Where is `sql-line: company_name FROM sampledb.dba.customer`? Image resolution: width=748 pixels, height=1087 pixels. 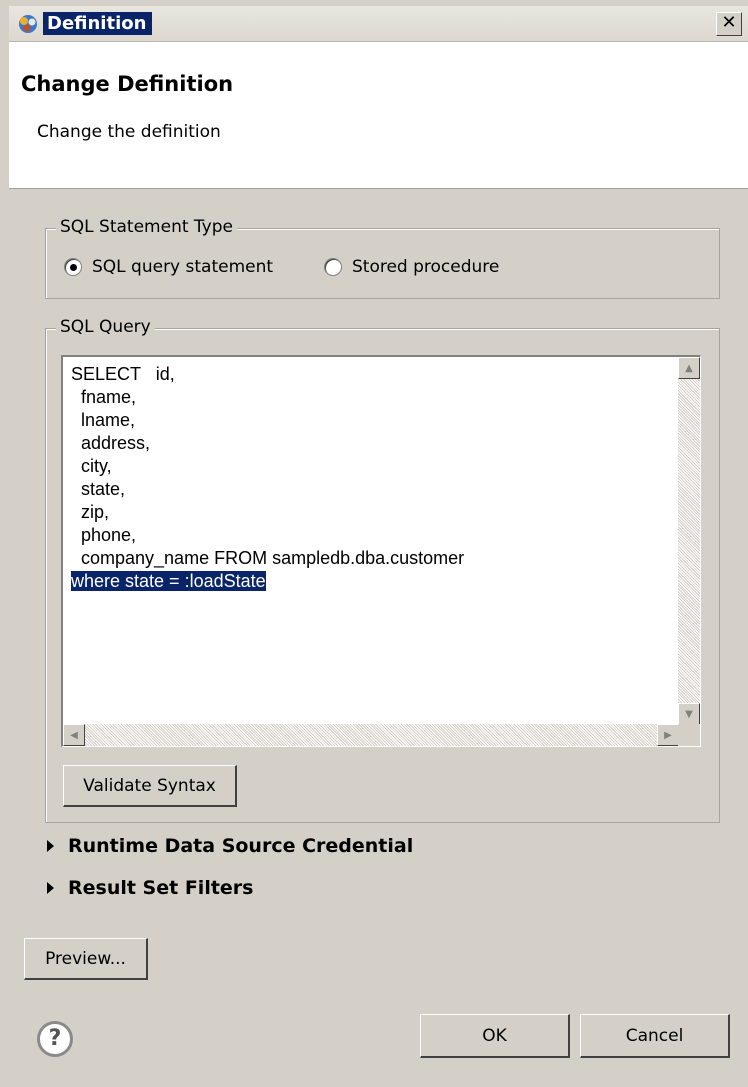
sql-line: company_name FROM sampledb.dba.customer is located at coordinates (373, 558).